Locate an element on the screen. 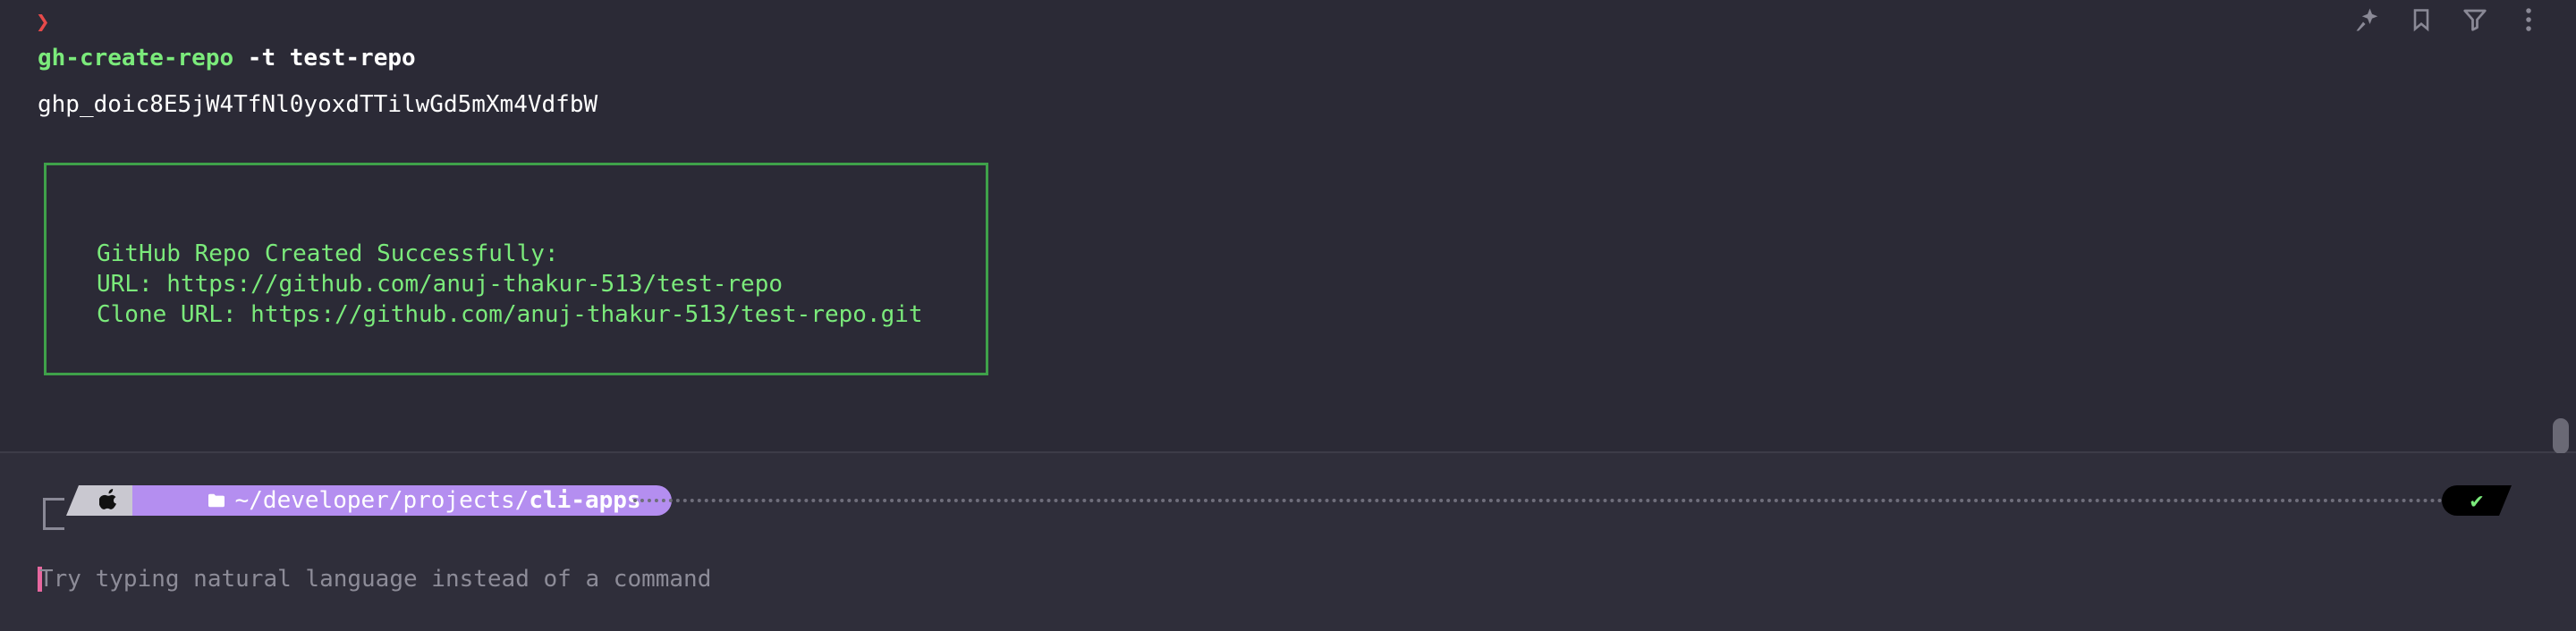 The image size is (2576, 631). box-line-title: GitHub Repo Created Successfully: is located at coordinates (328, 253).